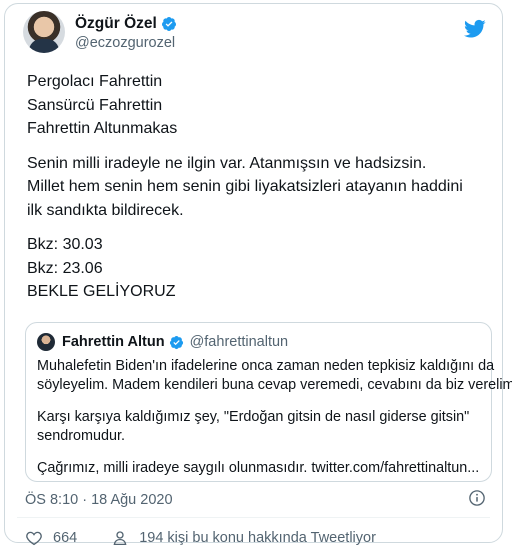 The width and height of the screenshot is (512, 547). I want to click on conversation-link: 194 kişi bu konu hakkında Tweetliyor, so click(243, 538).